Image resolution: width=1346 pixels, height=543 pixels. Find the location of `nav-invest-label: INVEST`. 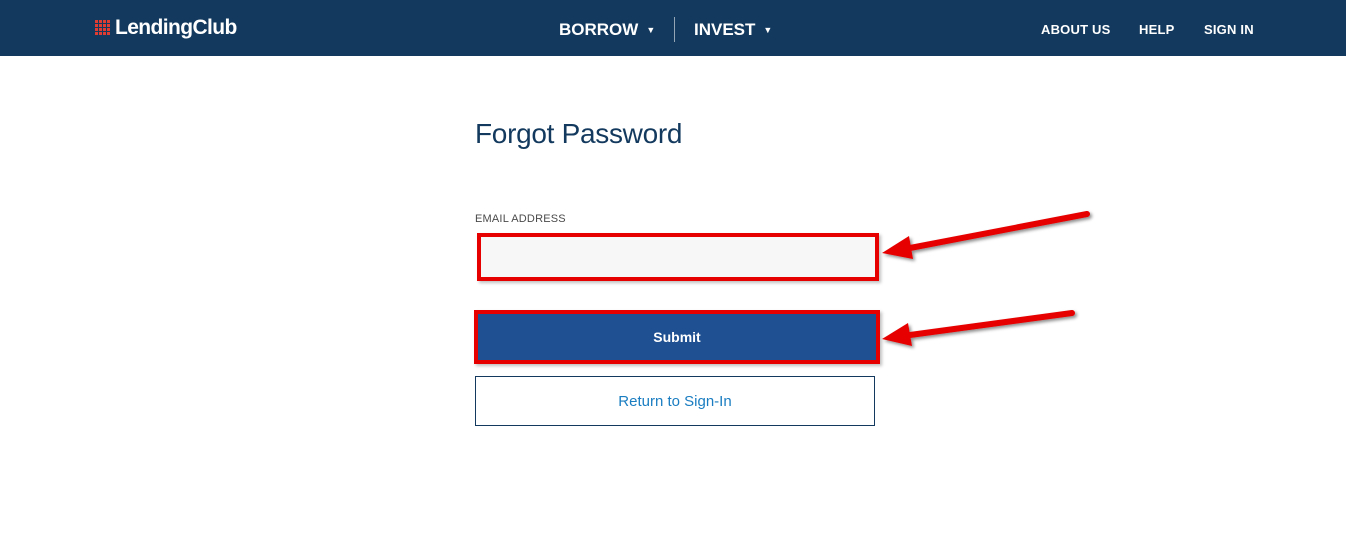

nav-invest-label: INVEST is located at coordinates (725, 29).